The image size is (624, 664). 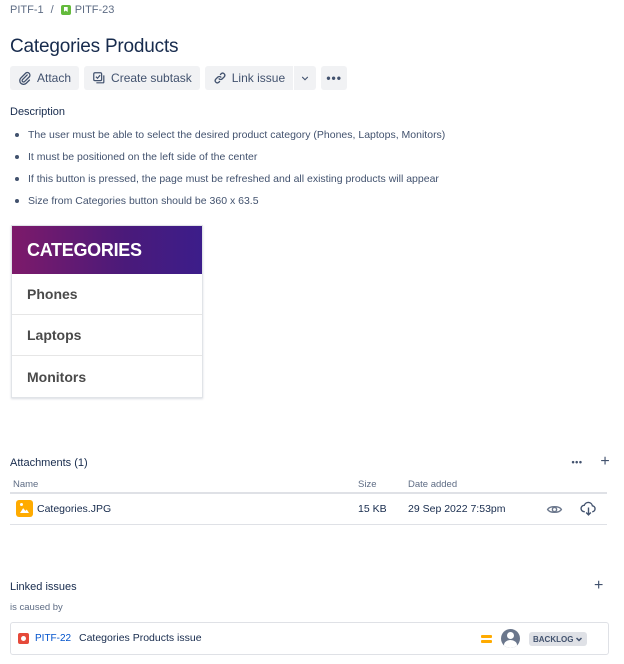 I want to click on subtask-icon, so click(x=99, y=78).